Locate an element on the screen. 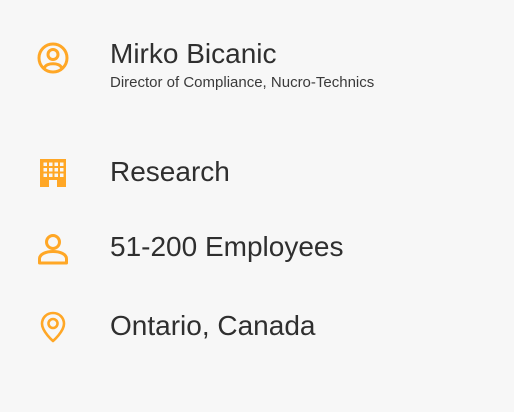 The image size is (514, 412). person-icon is located at coordinates (53, 249).